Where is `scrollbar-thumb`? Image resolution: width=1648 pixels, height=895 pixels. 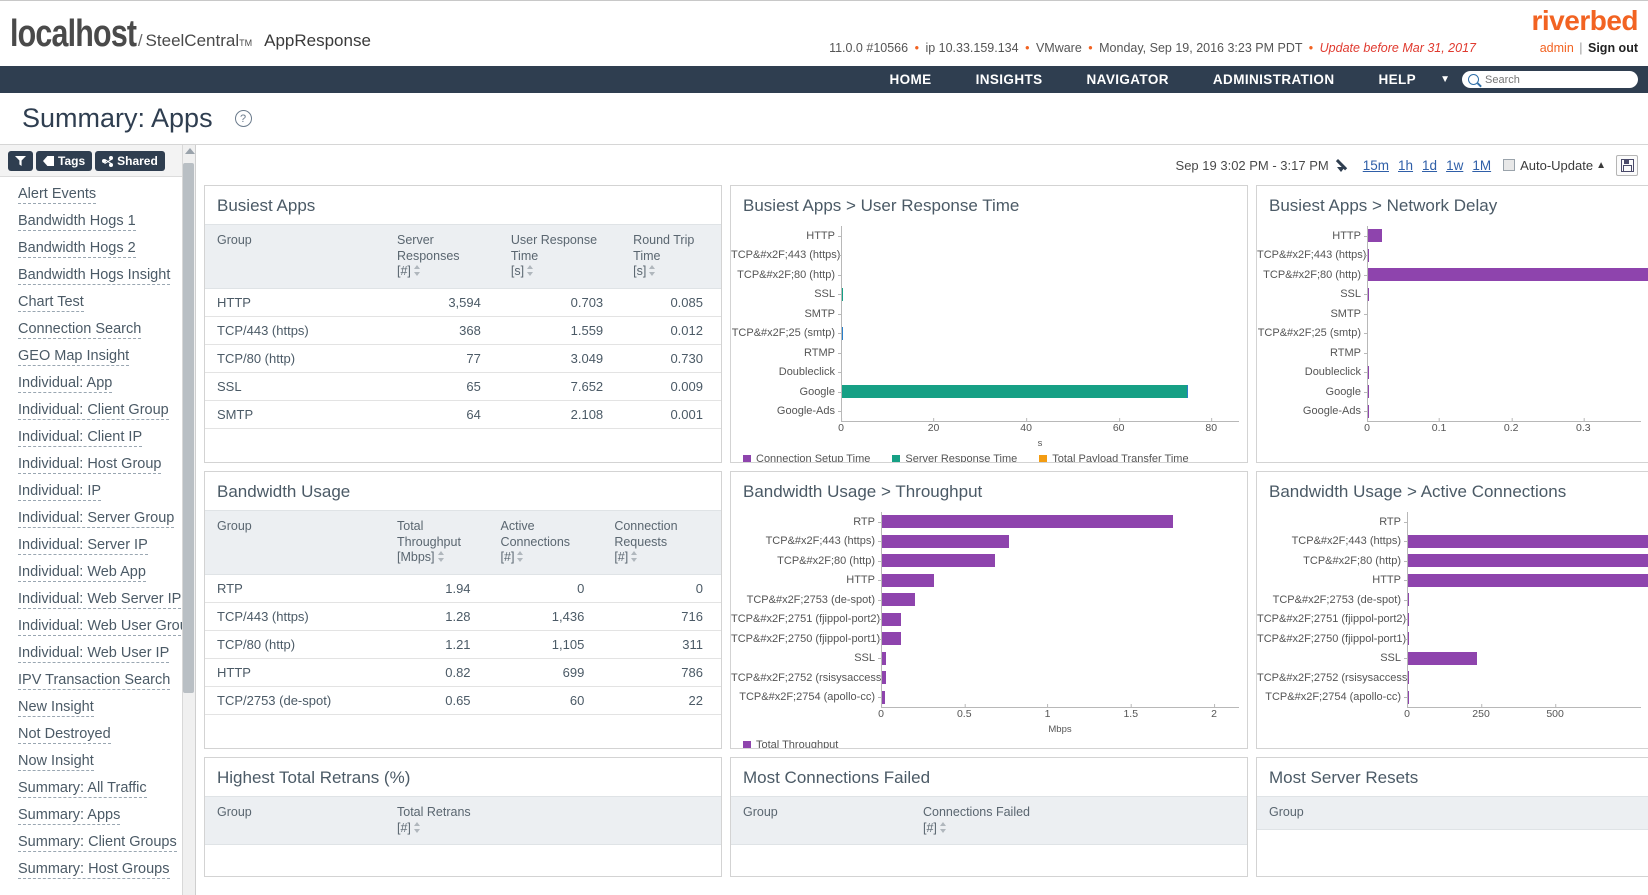 scrollbar-thumb is located at coordinates (188, 428).